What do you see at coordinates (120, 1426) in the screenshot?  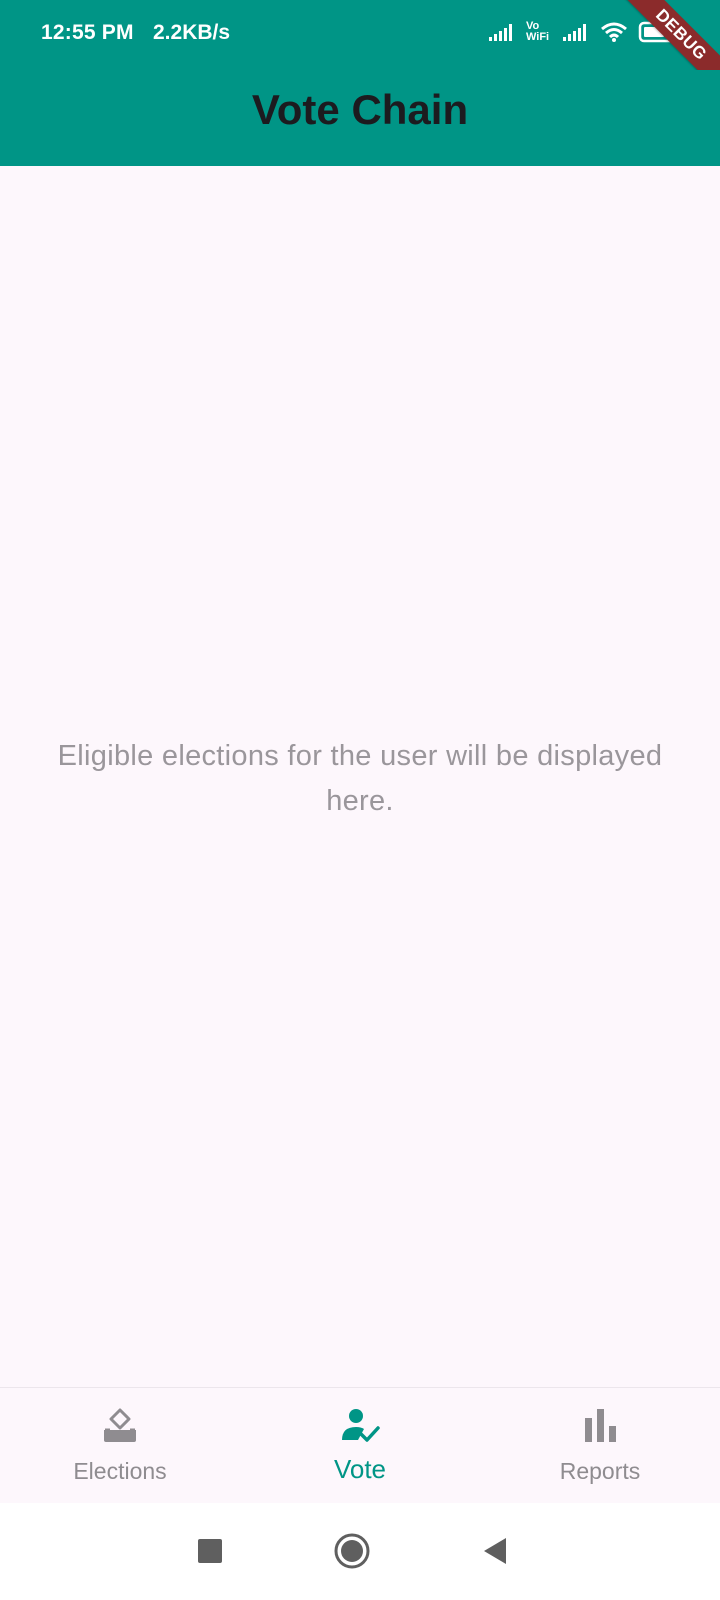 I see `ballot-icon` at bounding box center [120, 1426].